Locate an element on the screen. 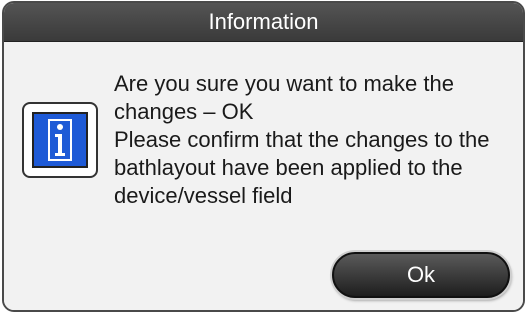 This screenshot has width=529, height=316. ok-button: Ok is located at coordinates (421, 275).